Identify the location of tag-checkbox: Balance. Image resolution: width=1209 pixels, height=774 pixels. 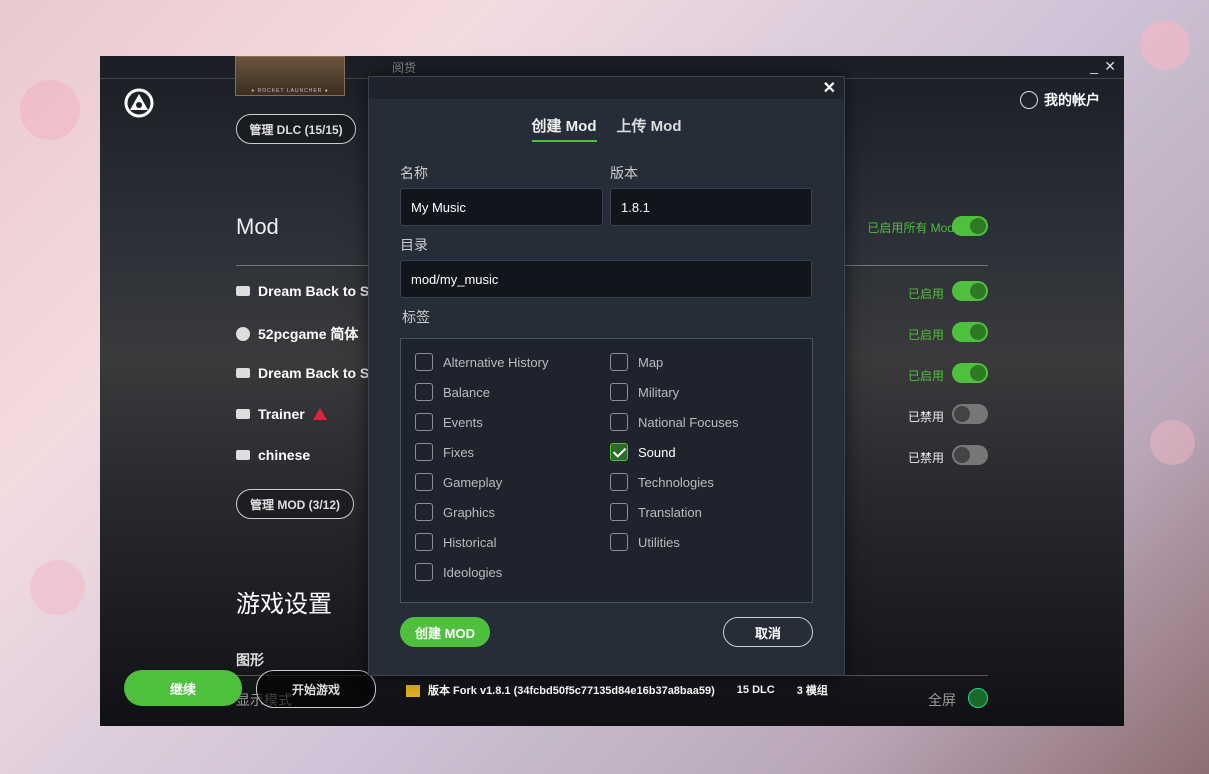
(452, 392).